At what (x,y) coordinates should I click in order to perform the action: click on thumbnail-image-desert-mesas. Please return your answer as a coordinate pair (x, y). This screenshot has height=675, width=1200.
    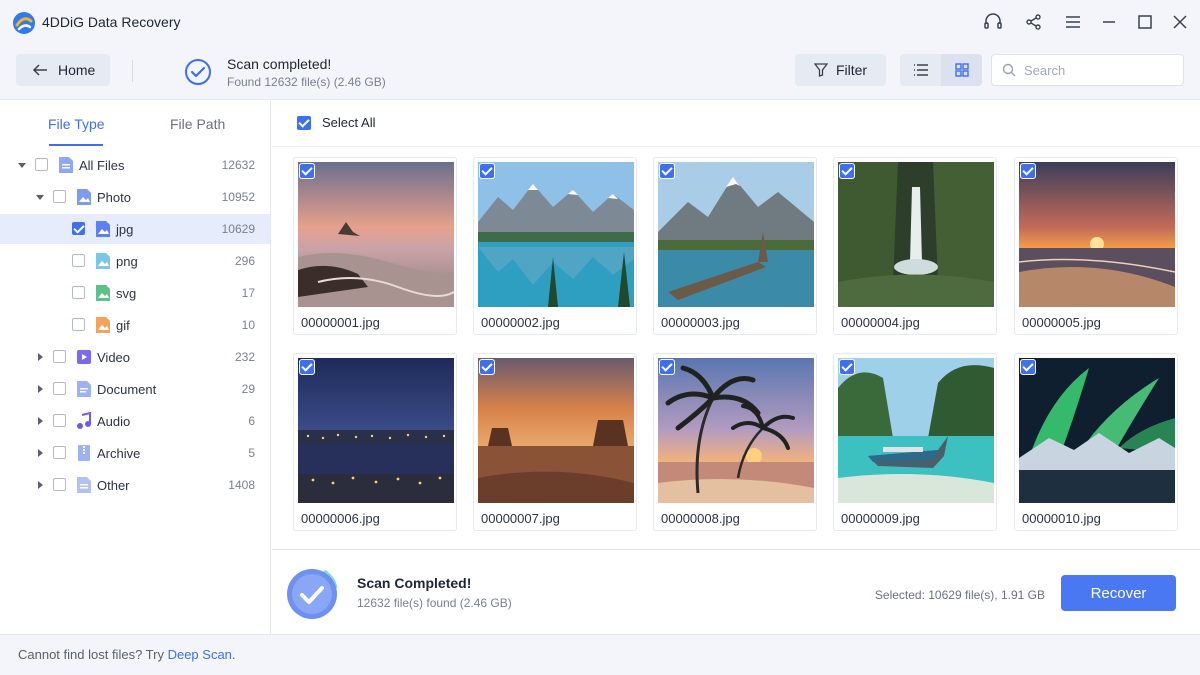
    Looking at the image, I should click on (556, 430).